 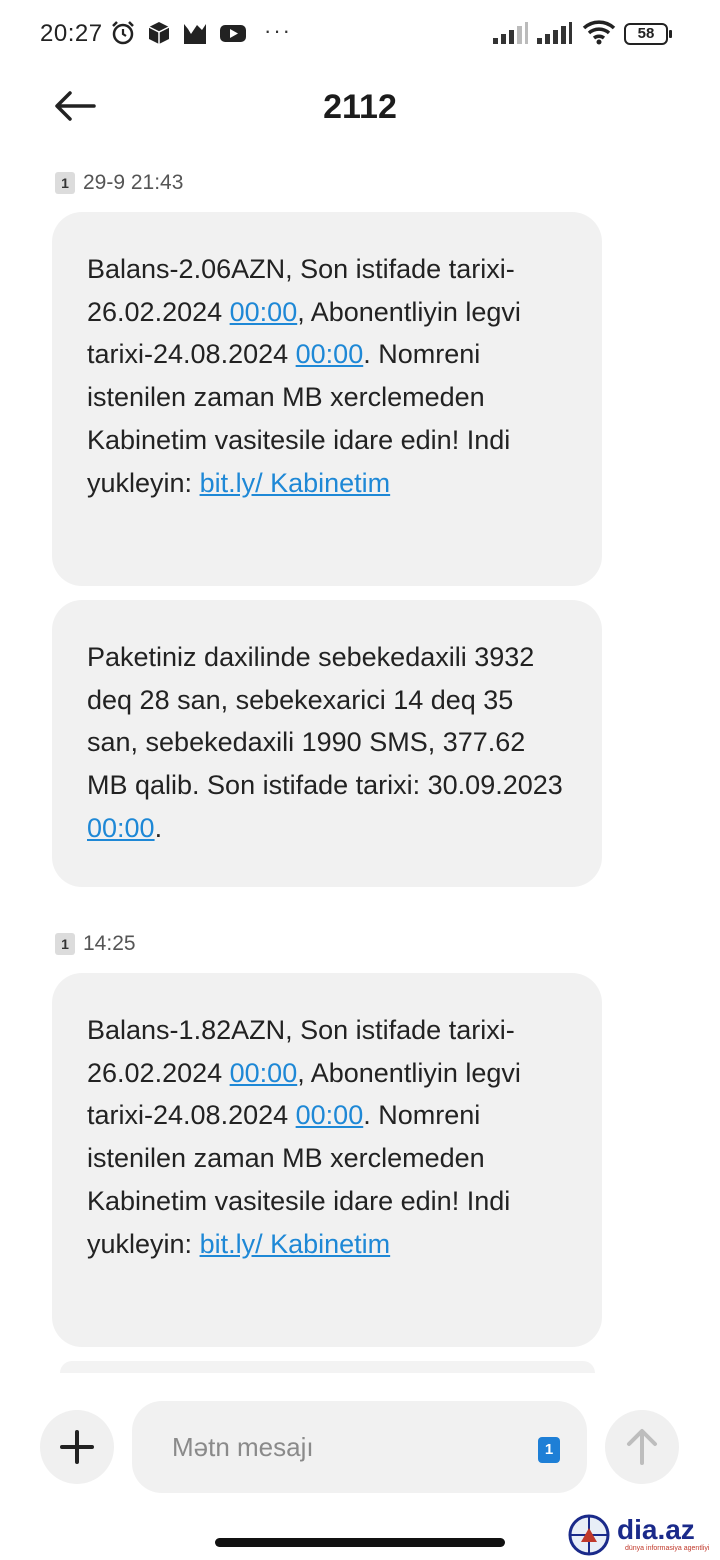 What do you see at coordinates (109, 943) in the screenshot?
I see `timestamp-text: 14:25` at bounding box center [109, 943].